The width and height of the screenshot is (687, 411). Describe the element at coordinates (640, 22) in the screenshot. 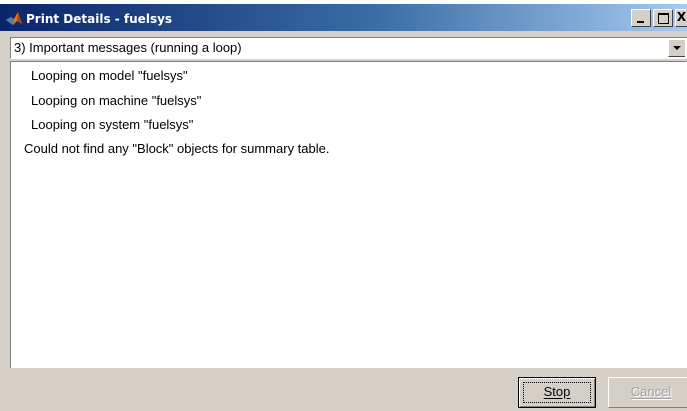

I see `minimize-icon` at that location.